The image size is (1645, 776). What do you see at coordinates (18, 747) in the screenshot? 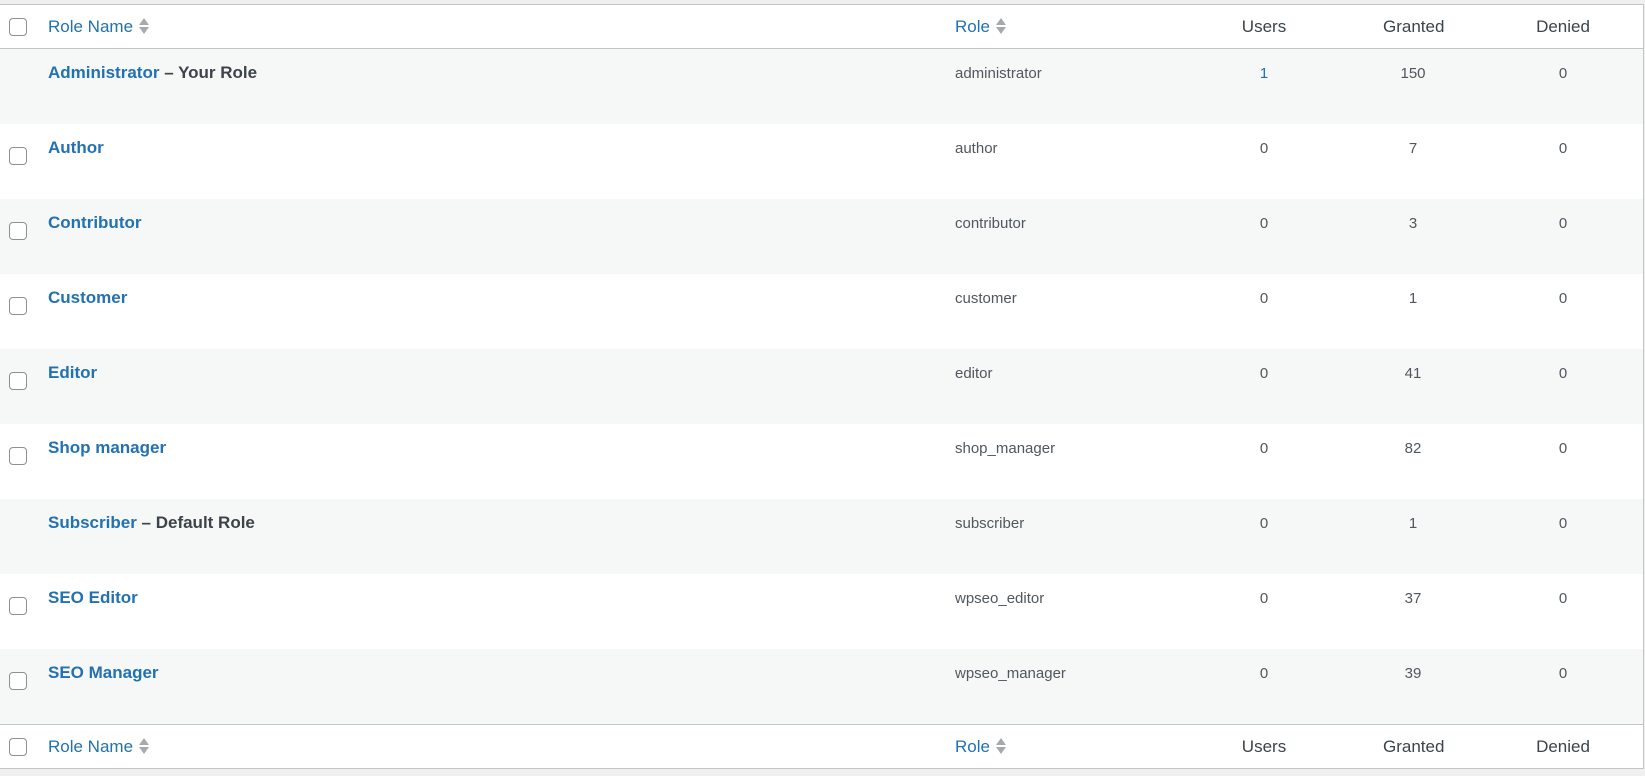
I see `select-all-checkbox-footer` at bounding box center [18, 747].